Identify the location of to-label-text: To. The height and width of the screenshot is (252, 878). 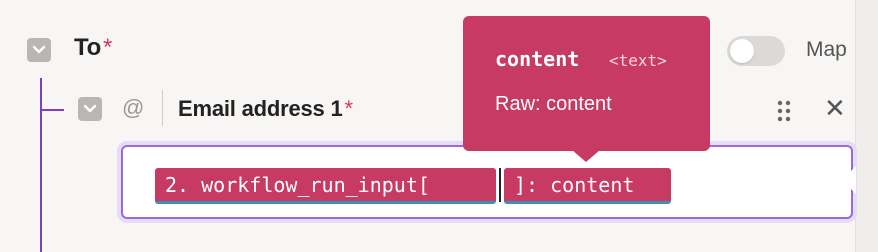
(87, 47).